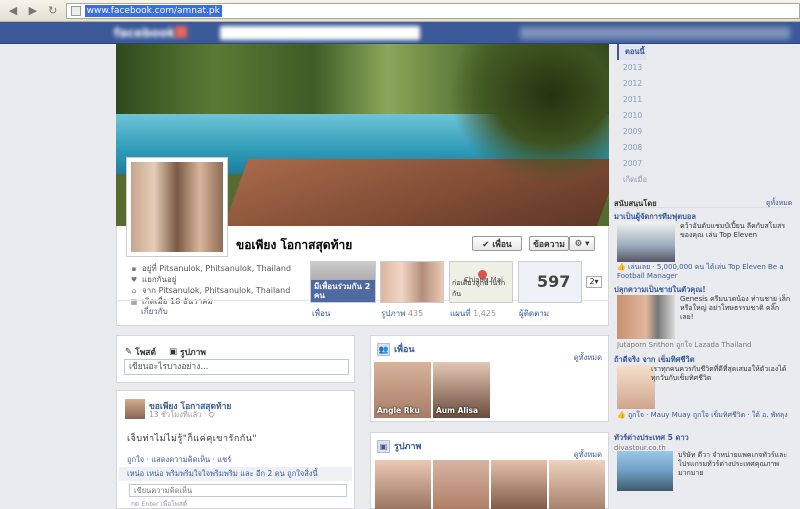  I want to click on facebook-search-input, so click(320, 33).